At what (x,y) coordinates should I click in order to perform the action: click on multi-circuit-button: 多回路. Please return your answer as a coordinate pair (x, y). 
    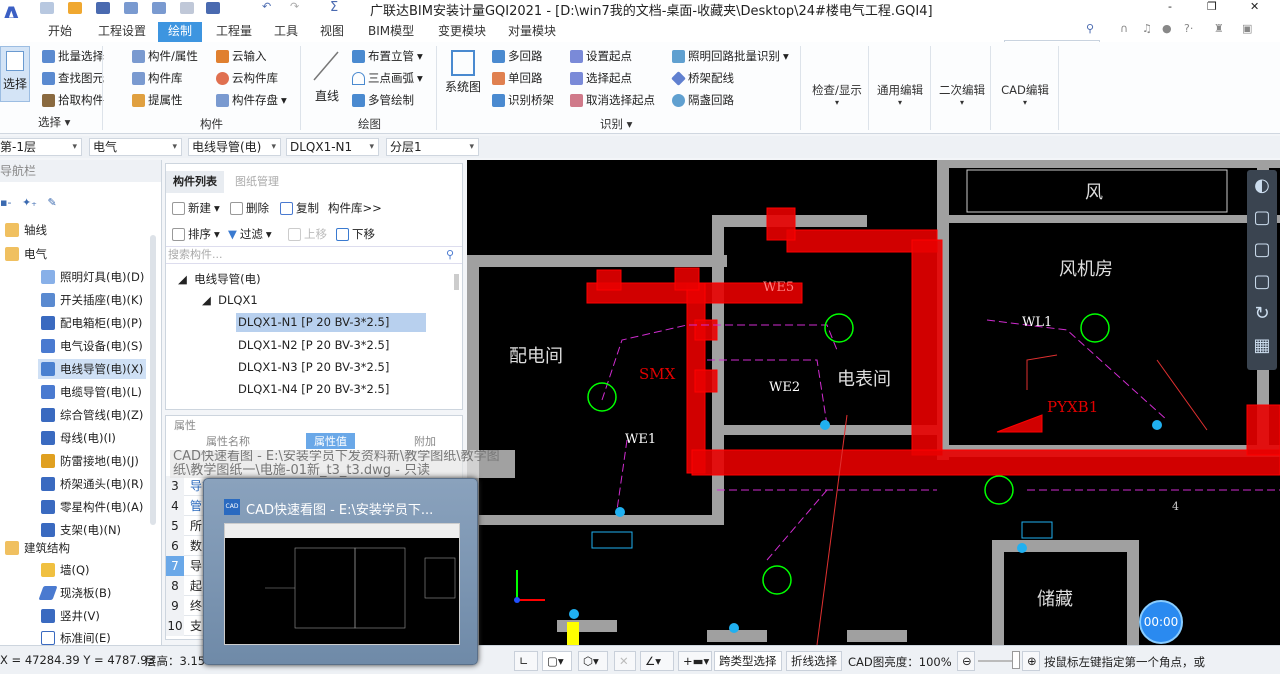
    Looking at the image, I should click on (517, 56).